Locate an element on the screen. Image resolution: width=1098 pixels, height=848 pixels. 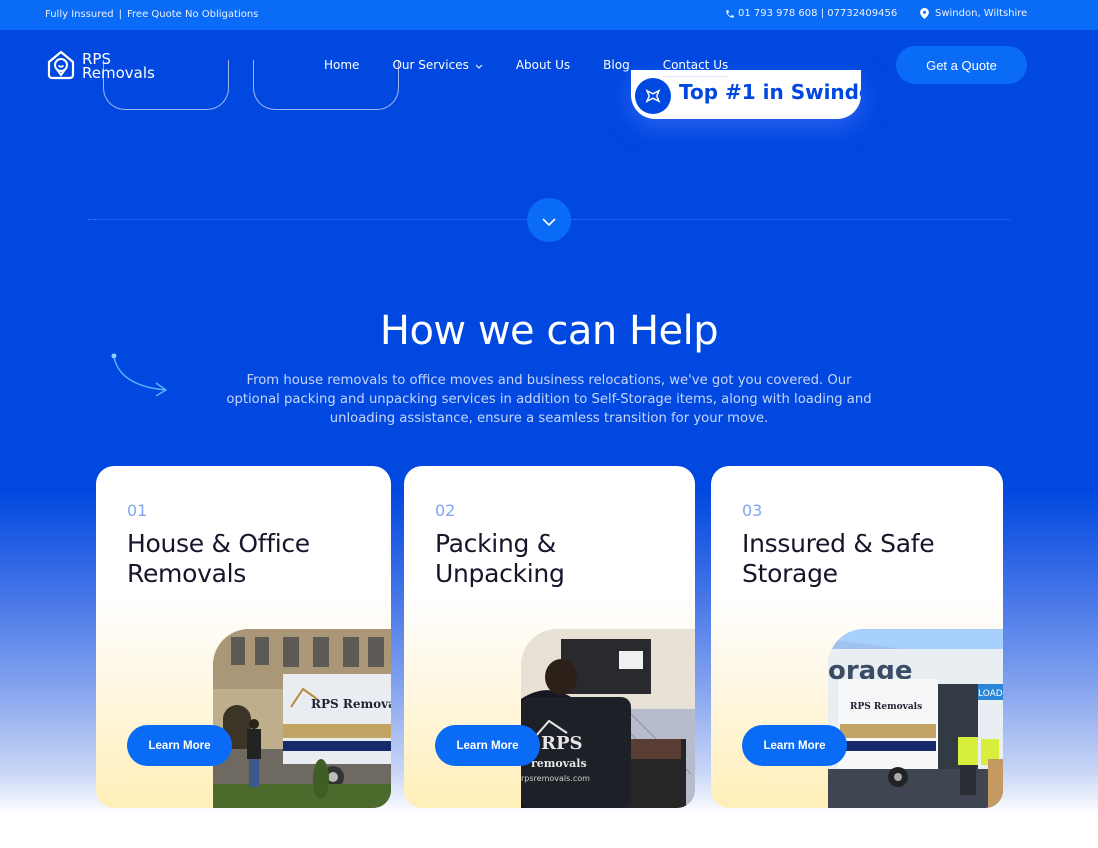
phone-icon is located at coordinates (730, 14).